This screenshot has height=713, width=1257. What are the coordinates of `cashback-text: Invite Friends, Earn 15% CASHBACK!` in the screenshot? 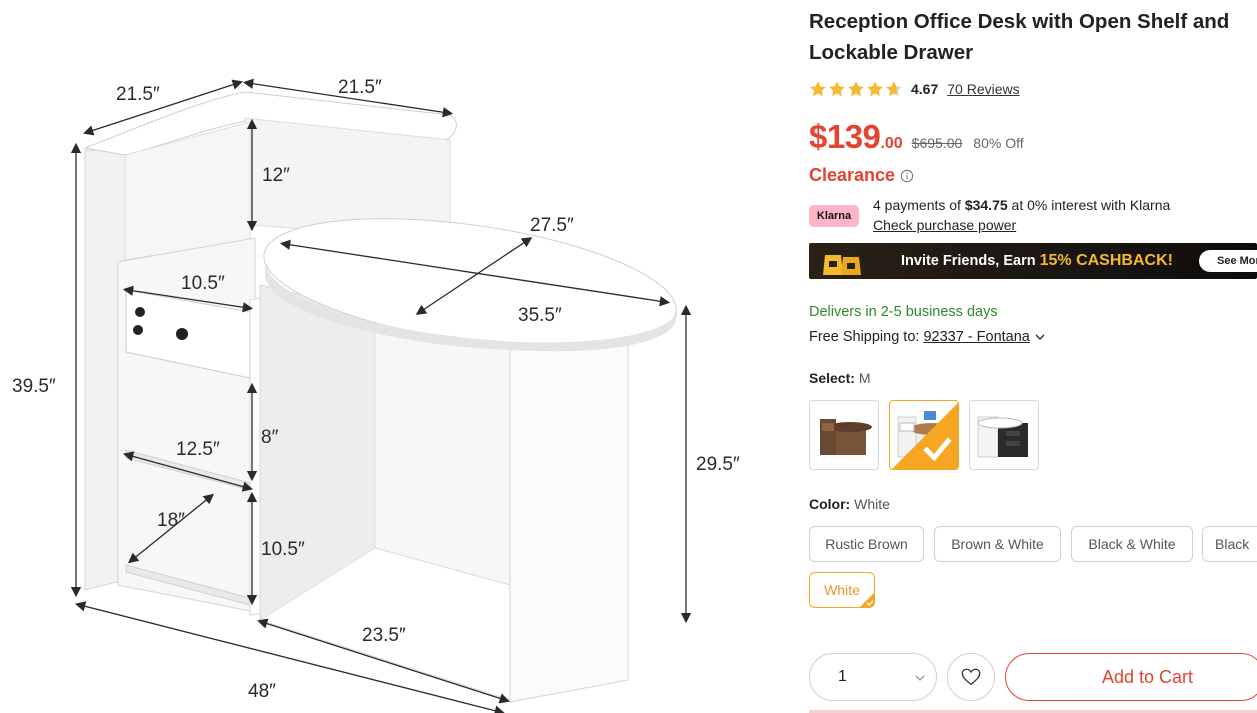 It's located at (1037, 261).